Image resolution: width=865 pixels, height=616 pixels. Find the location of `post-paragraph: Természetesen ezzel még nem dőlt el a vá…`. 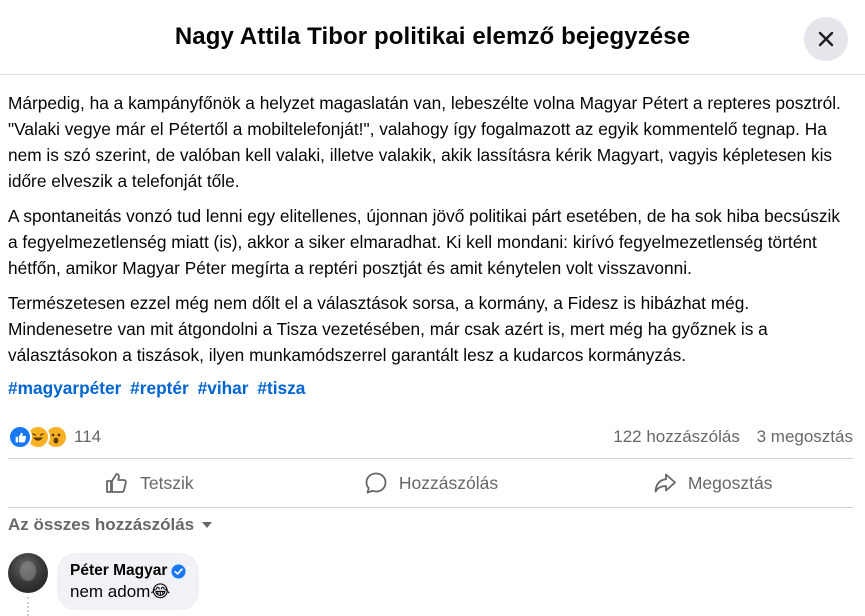

post-paragraph: Természetesen ezzel még nem dőlt el a vá… is located at coordinates (388, 329).